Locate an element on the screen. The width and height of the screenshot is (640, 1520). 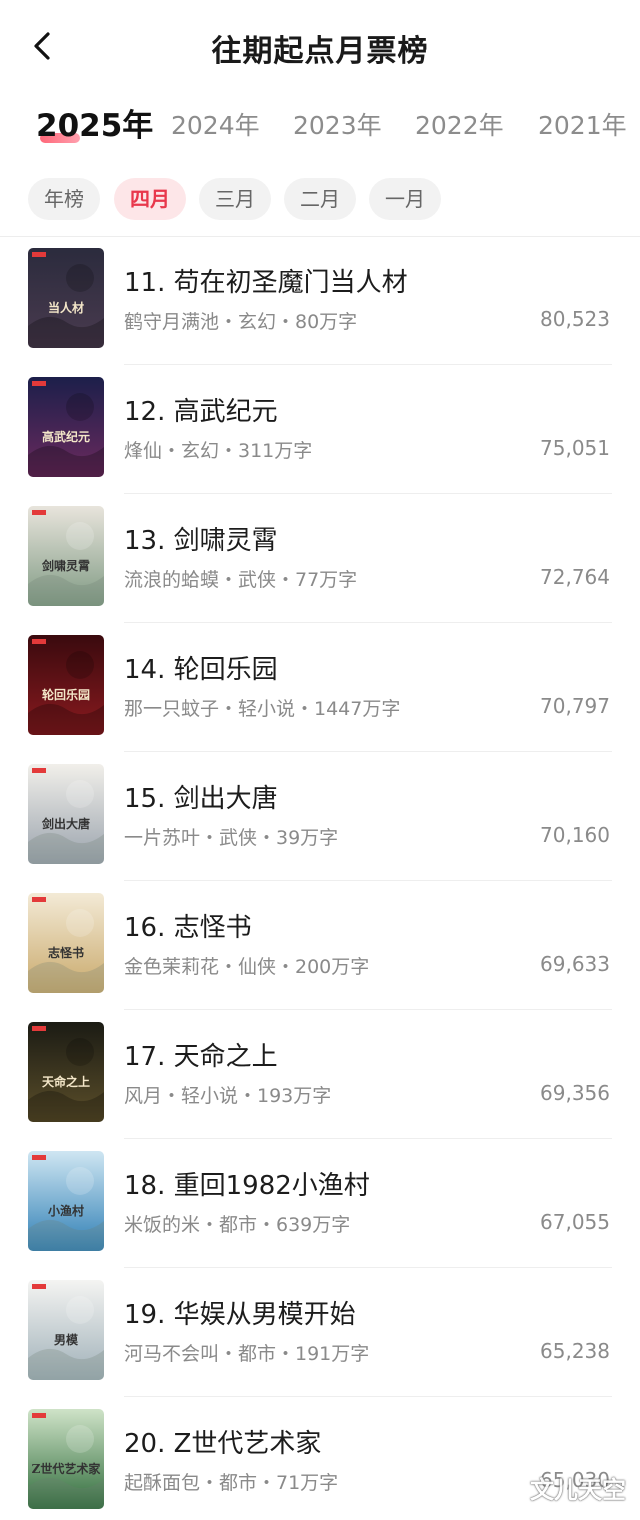
monthly-votes: 70,160 is located at coordinates (575, 835).